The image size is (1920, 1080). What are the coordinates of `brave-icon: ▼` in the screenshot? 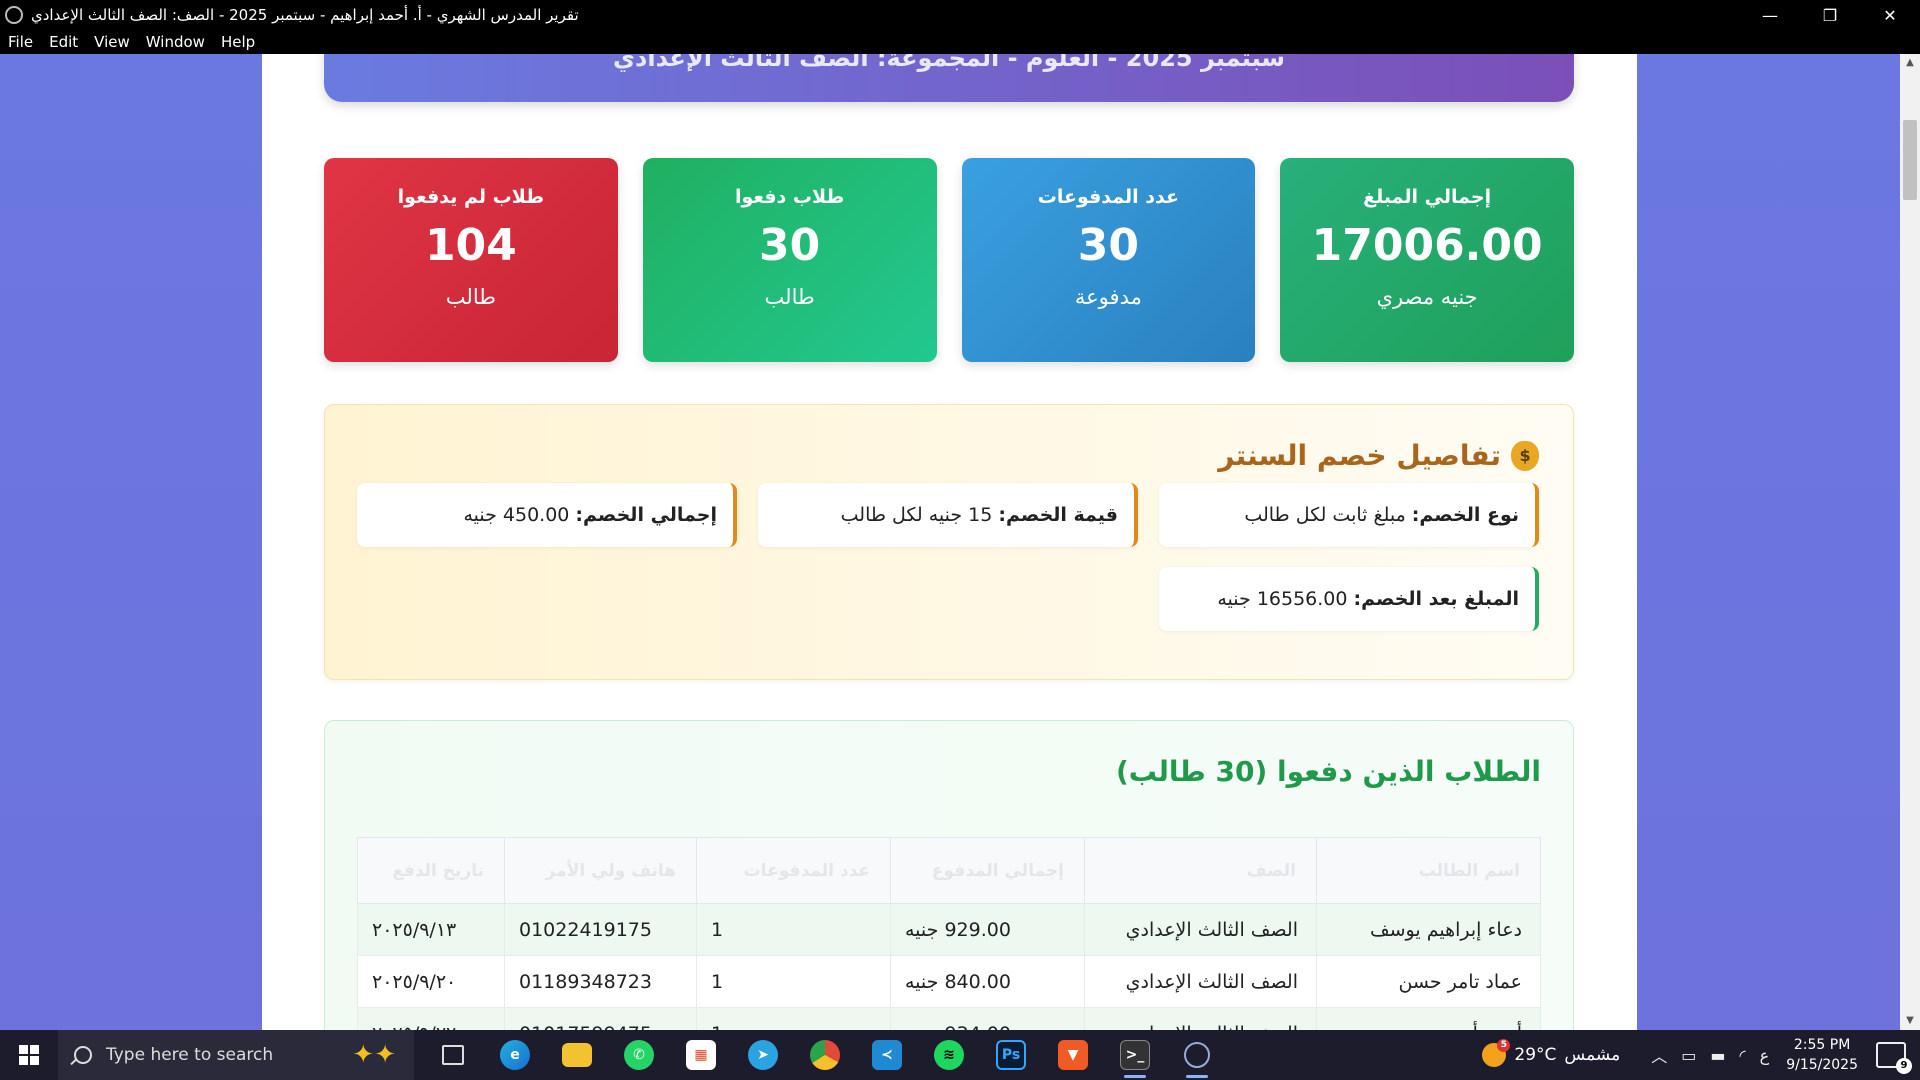 It's located at (1073, 1055).